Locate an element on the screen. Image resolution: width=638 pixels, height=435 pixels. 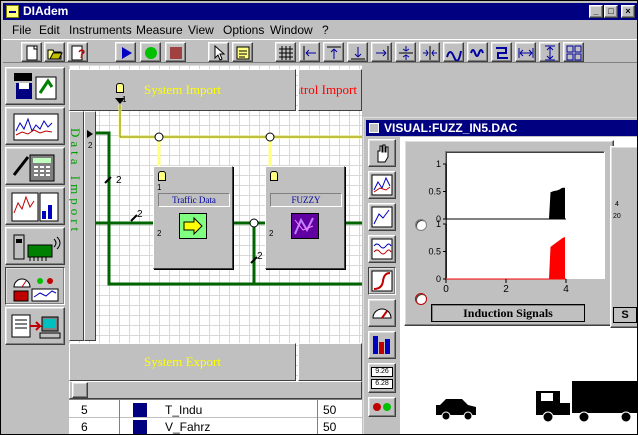
stop-icon is located at coordinates (175, 52).